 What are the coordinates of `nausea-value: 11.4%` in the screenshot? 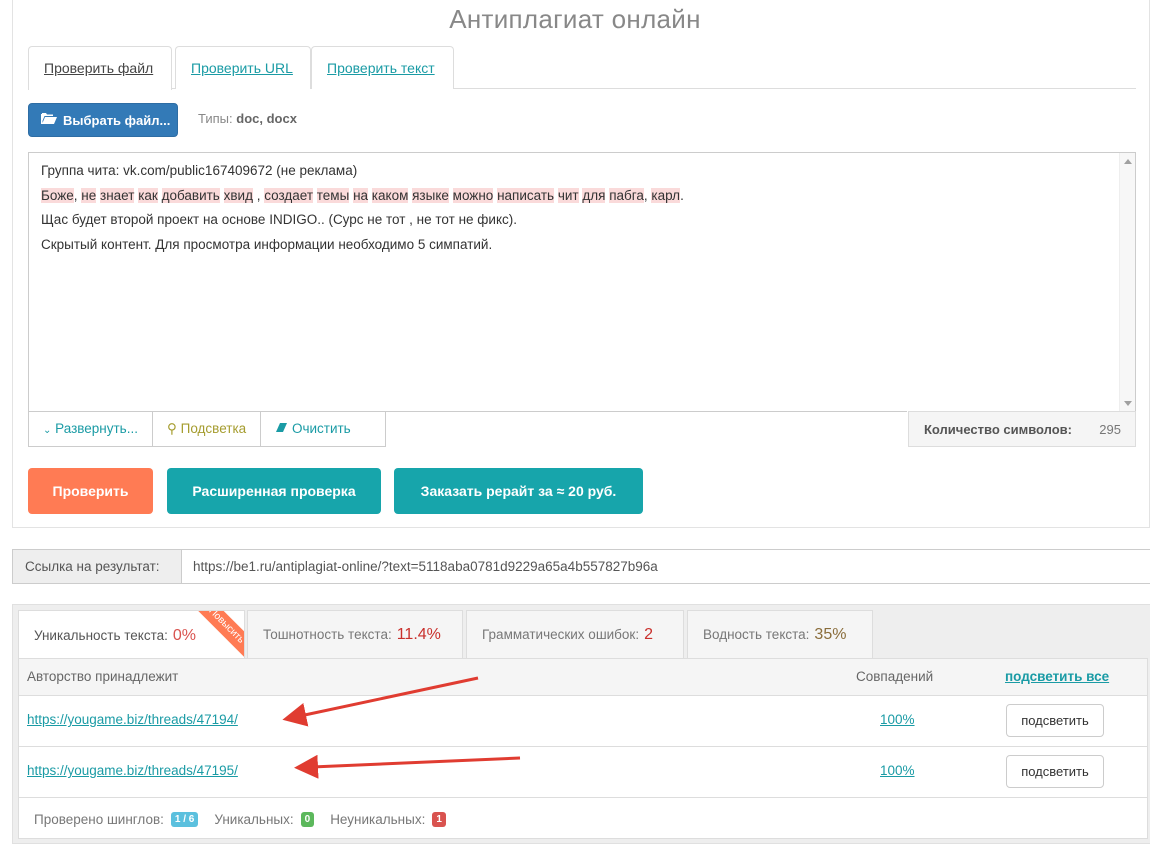 It's located at (418, 634).